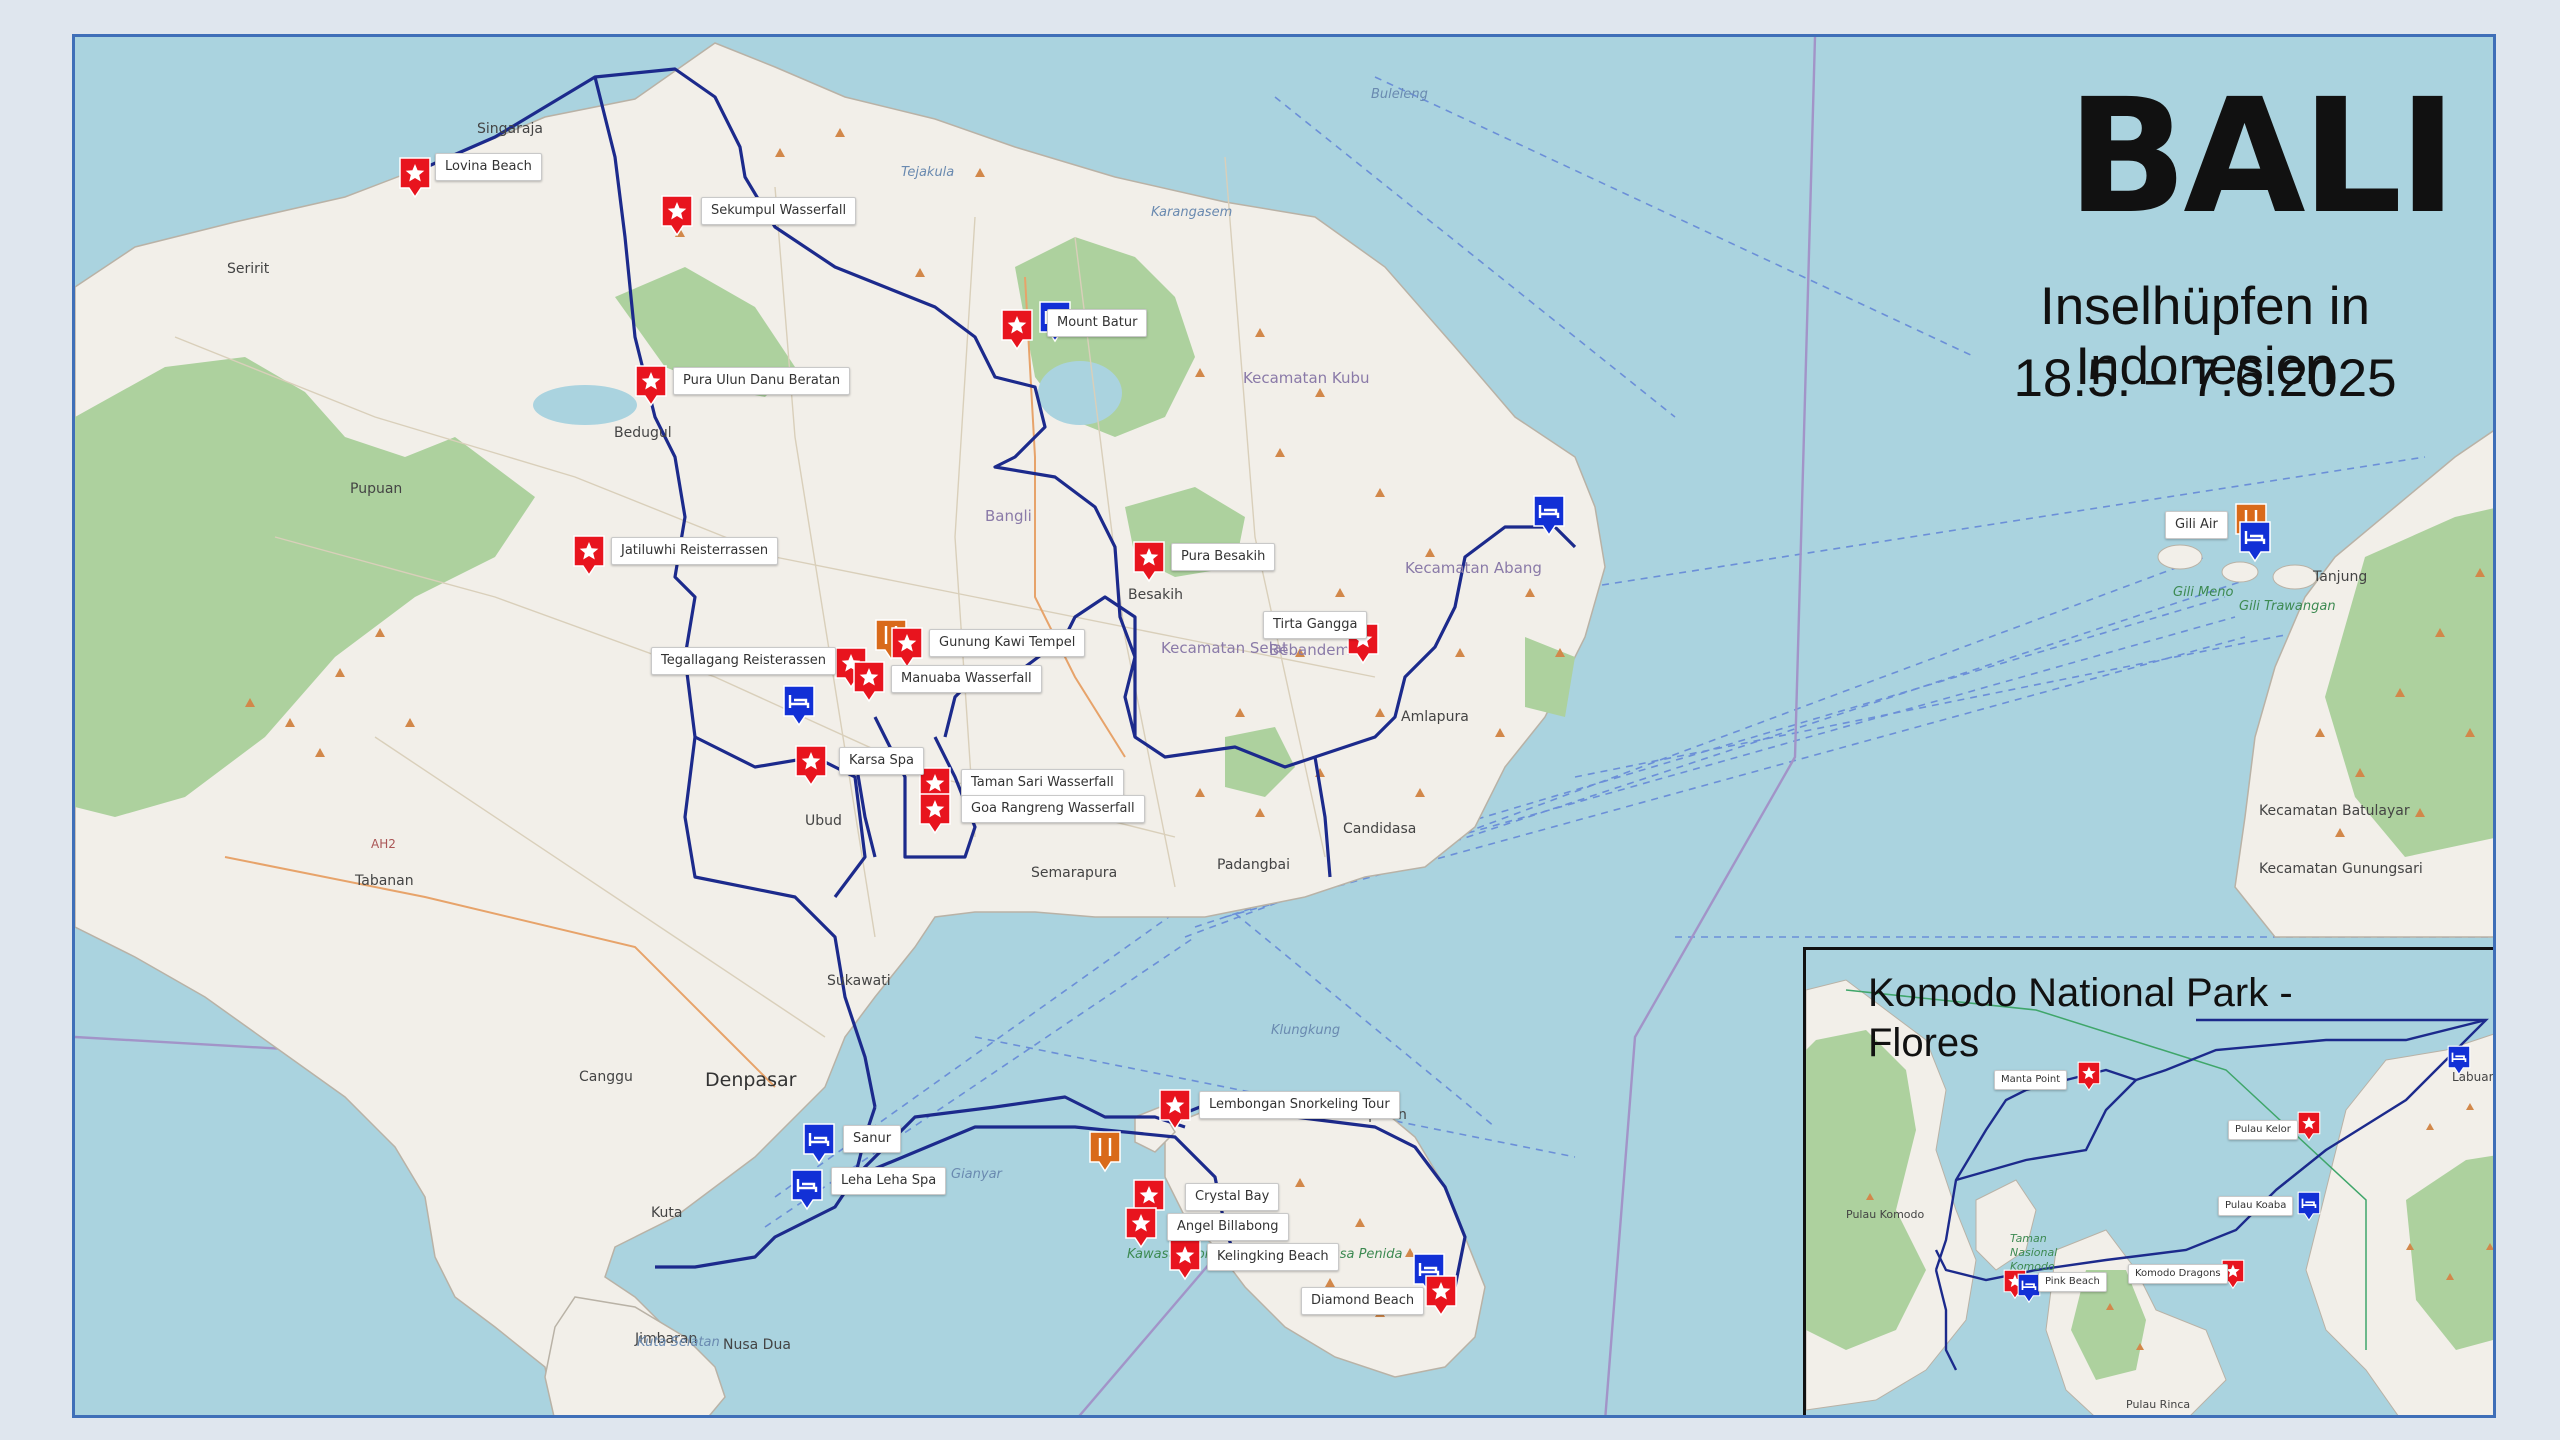 This screenshot has width=2560, height=1440. I want to click on marker-label: Pura Ulun Danu Beratan, so click(762, 381).